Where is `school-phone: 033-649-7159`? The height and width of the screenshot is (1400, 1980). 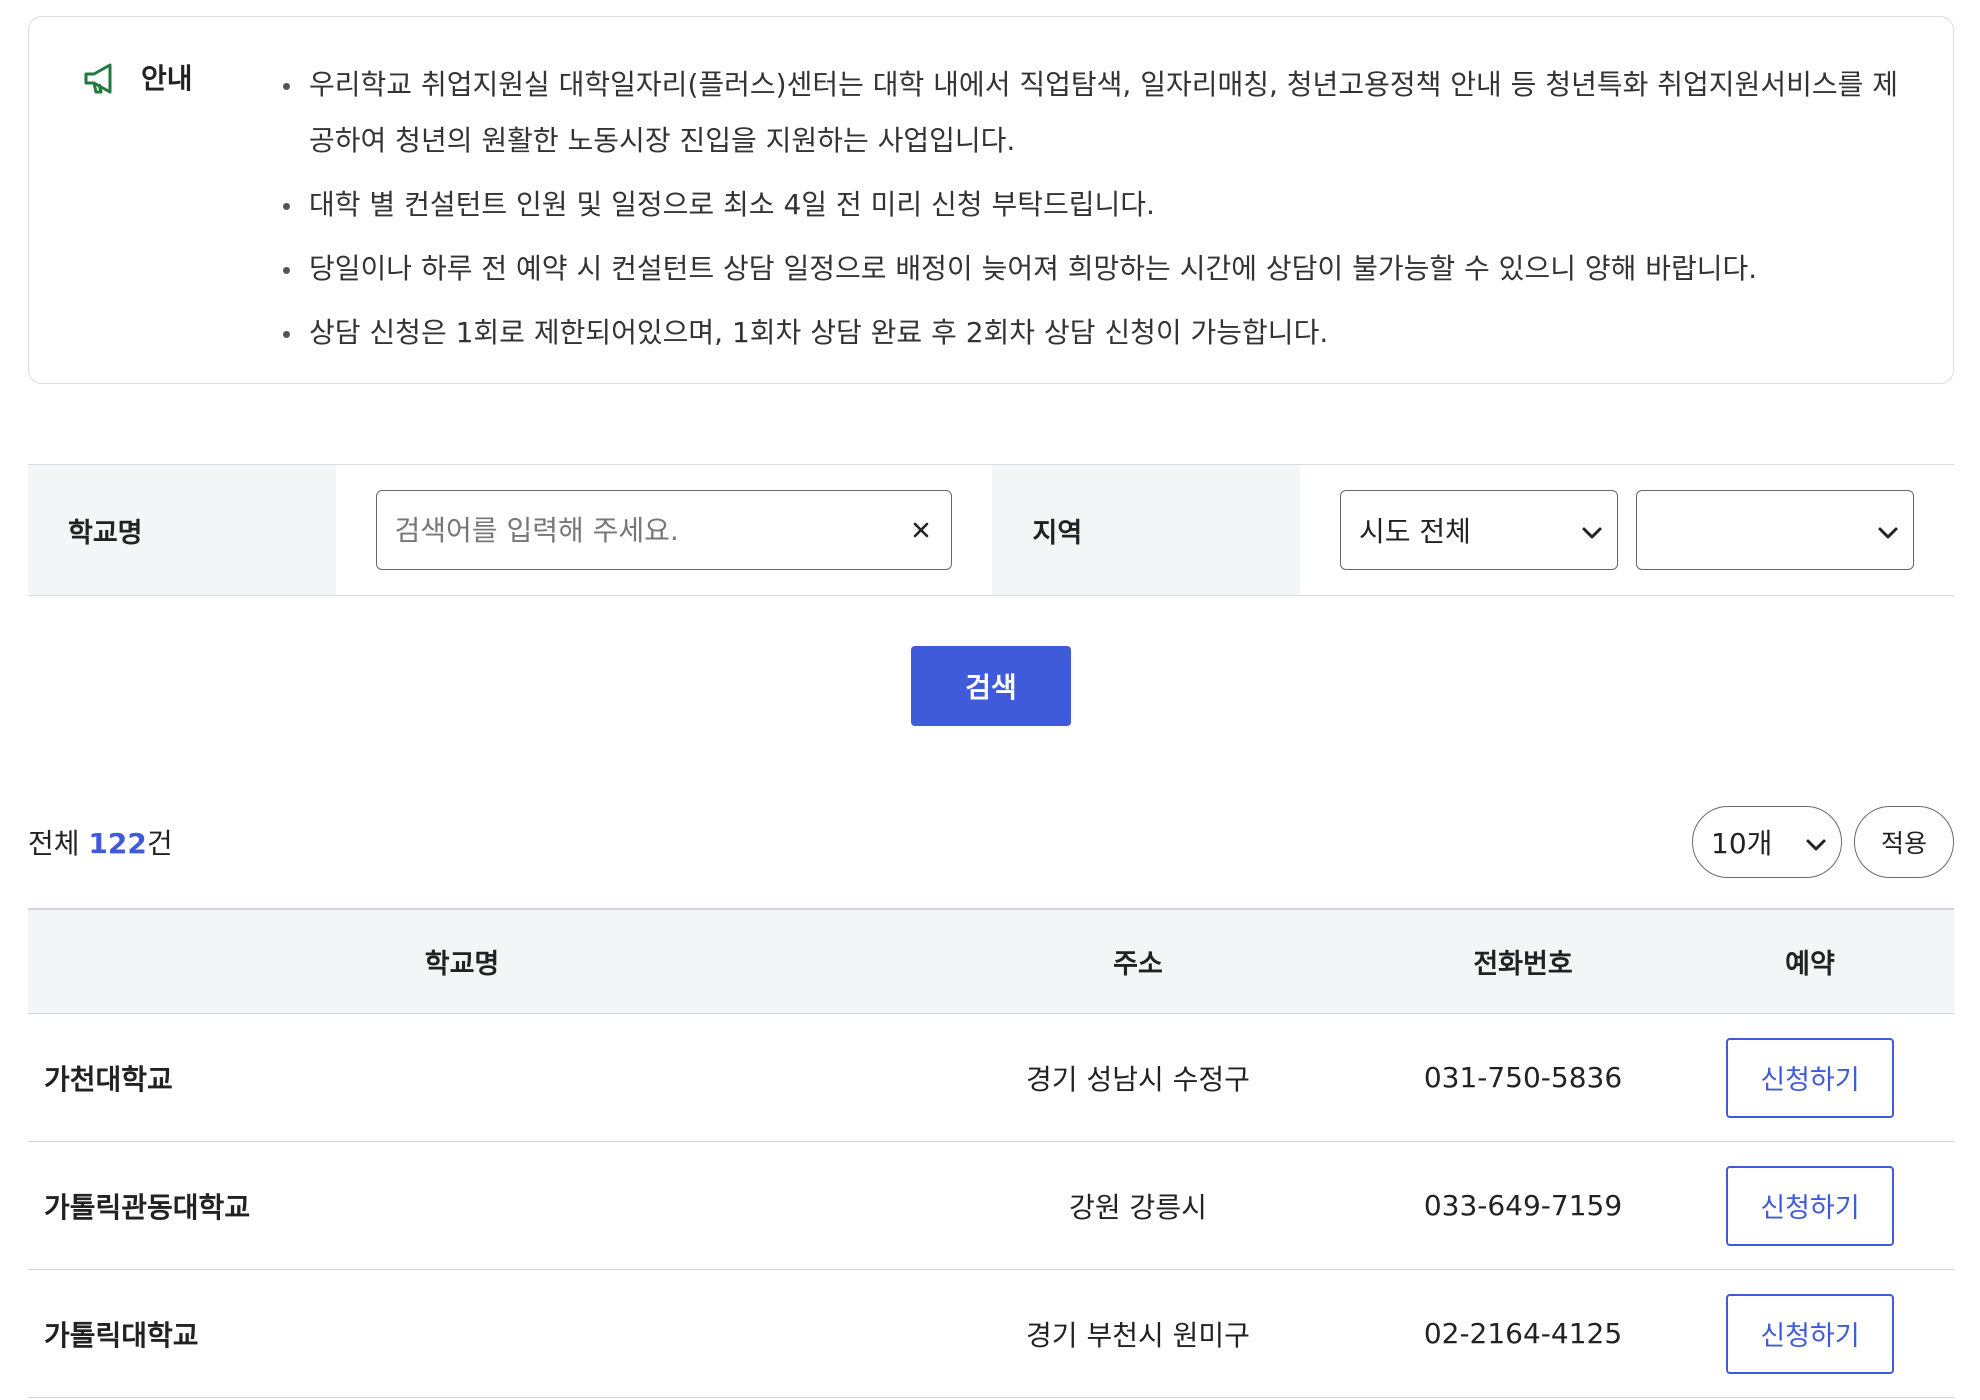 school-phone: 033-649-7159 is located at coordinates (1523, 1205).